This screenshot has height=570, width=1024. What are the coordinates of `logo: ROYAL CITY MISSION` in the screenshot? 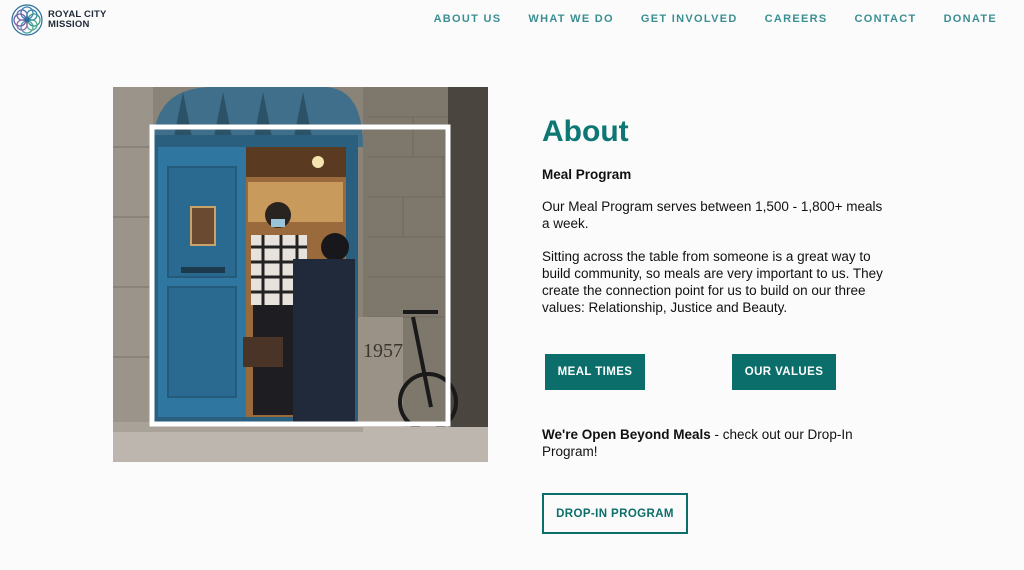 It's located at (59, 20).